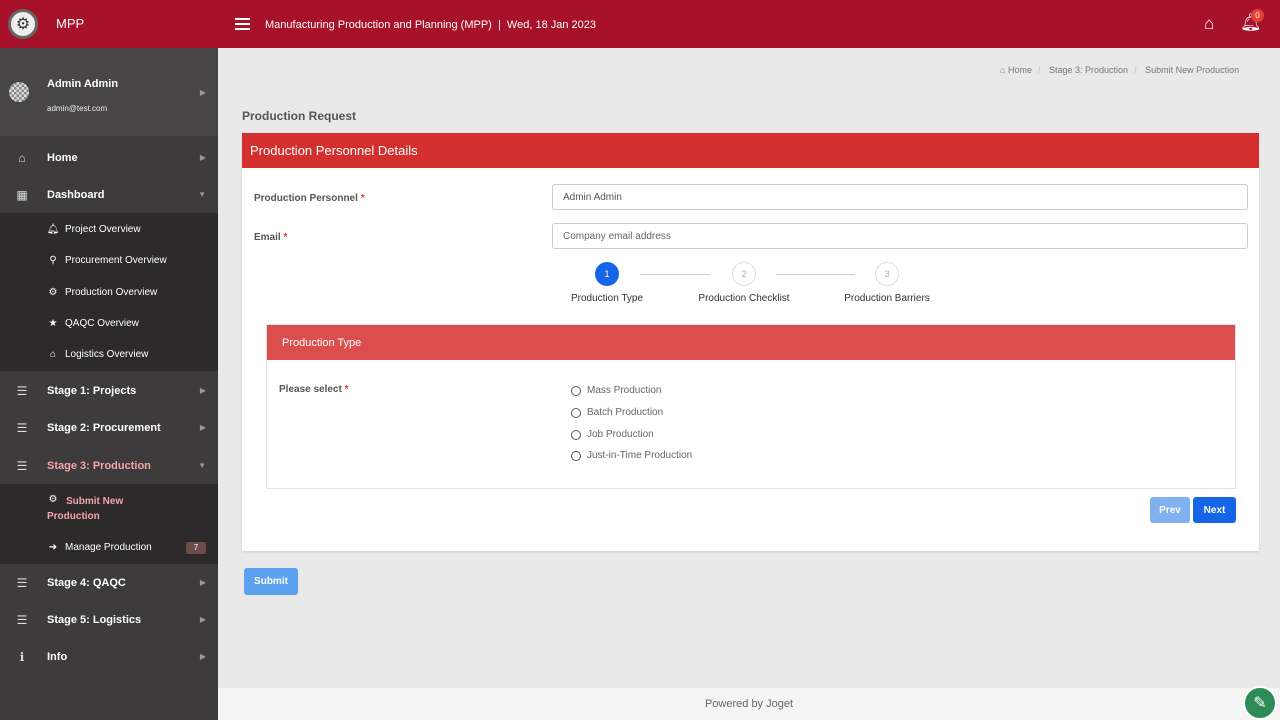 The width and height of the screenshot is (1280, 720). Describe the element at coordinates (109, 656) in the screenshot. I see `sidebar-item-info: ℹ Info ▶` at that location.